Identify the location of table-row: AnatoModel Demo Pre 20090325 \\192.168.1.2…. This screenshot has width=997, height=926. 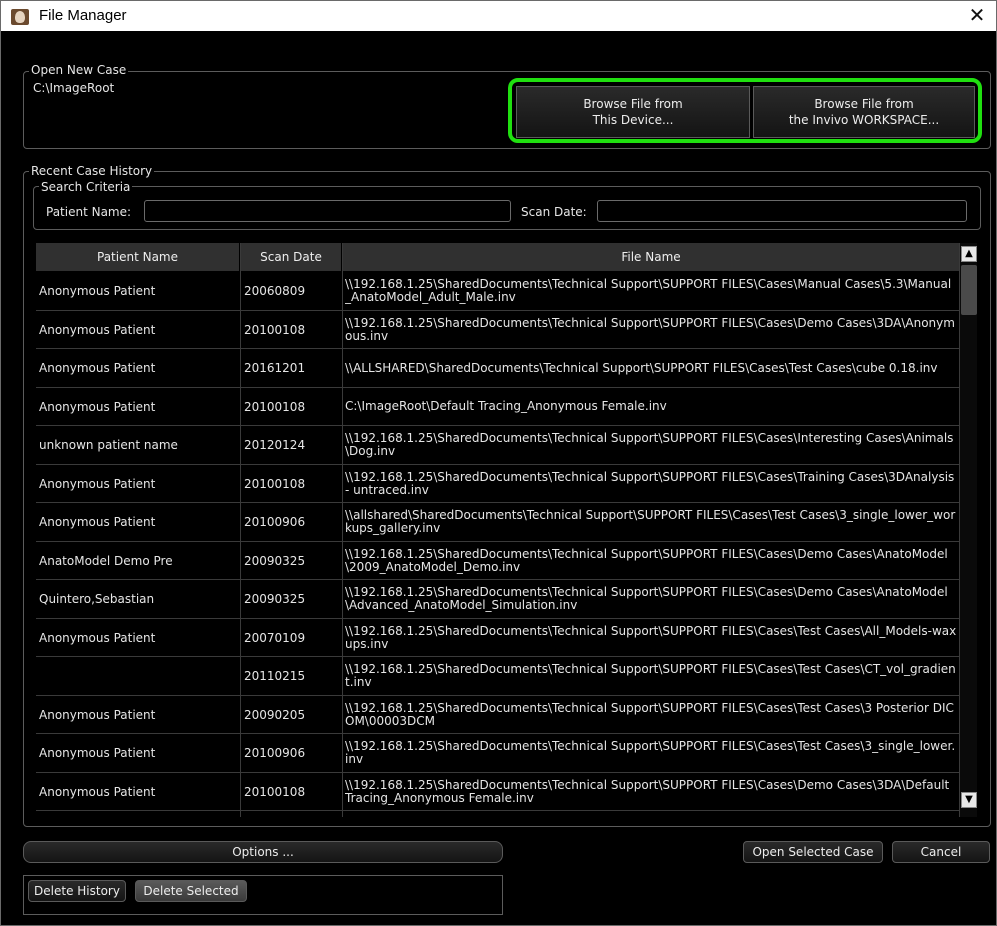
(497, 561).